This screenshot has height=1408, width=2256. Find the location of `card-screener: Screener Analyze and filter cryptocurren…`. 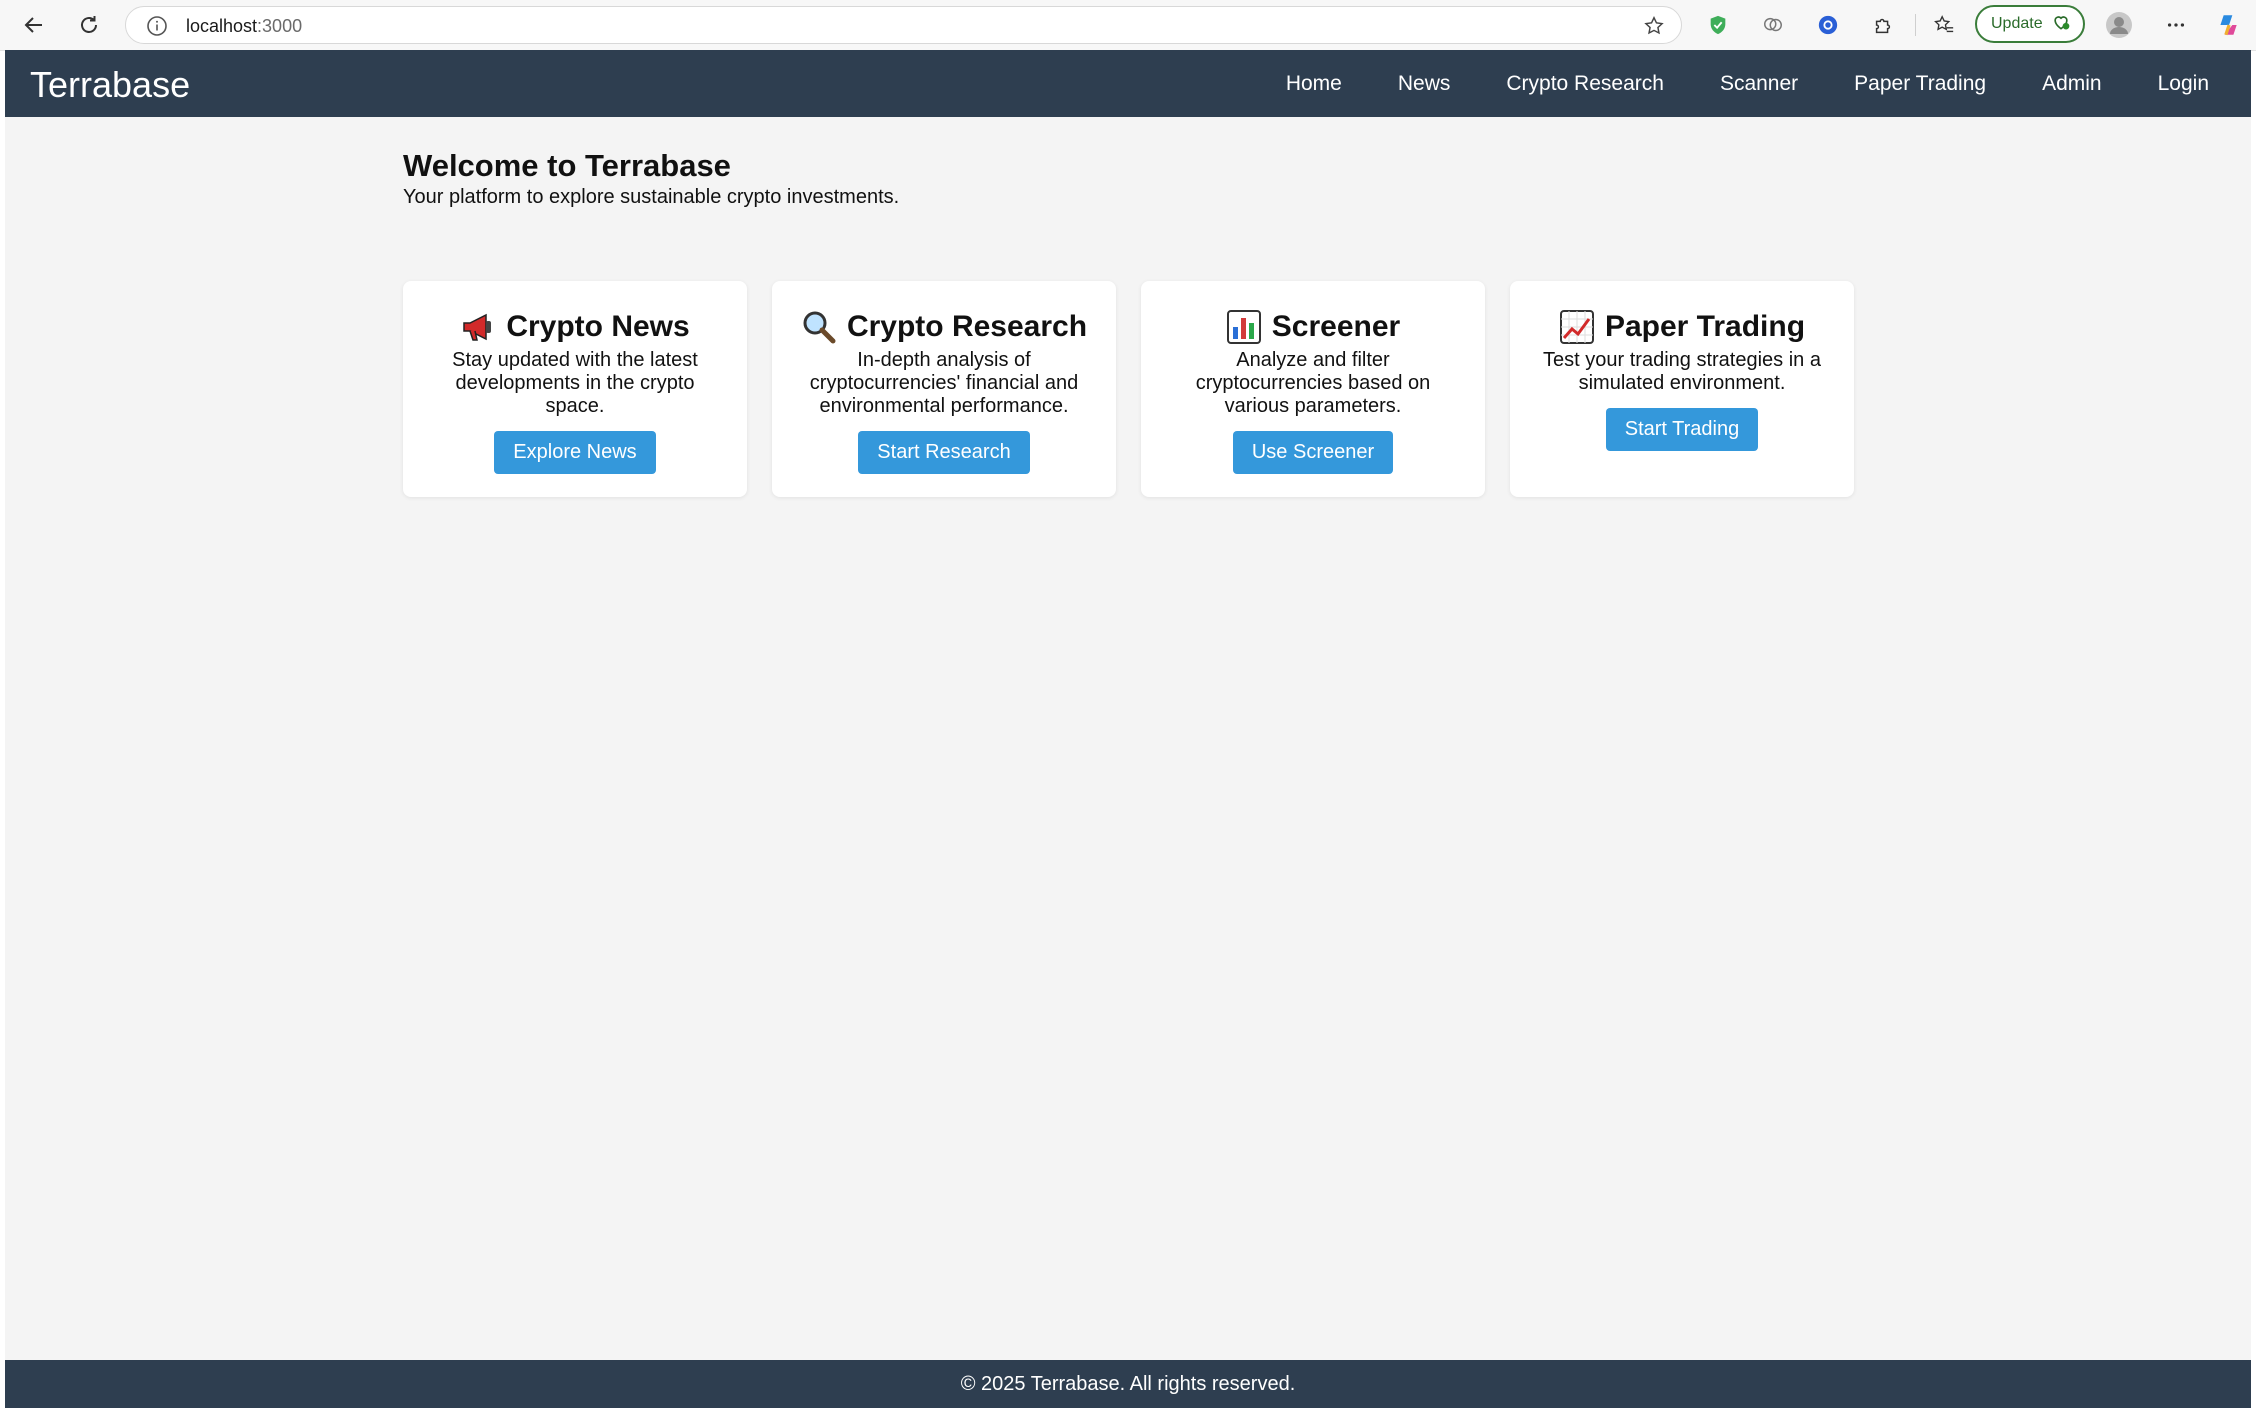

card-screener: Screener Analyze and filter cryptocurren… is located at coordinates (1313, 389).